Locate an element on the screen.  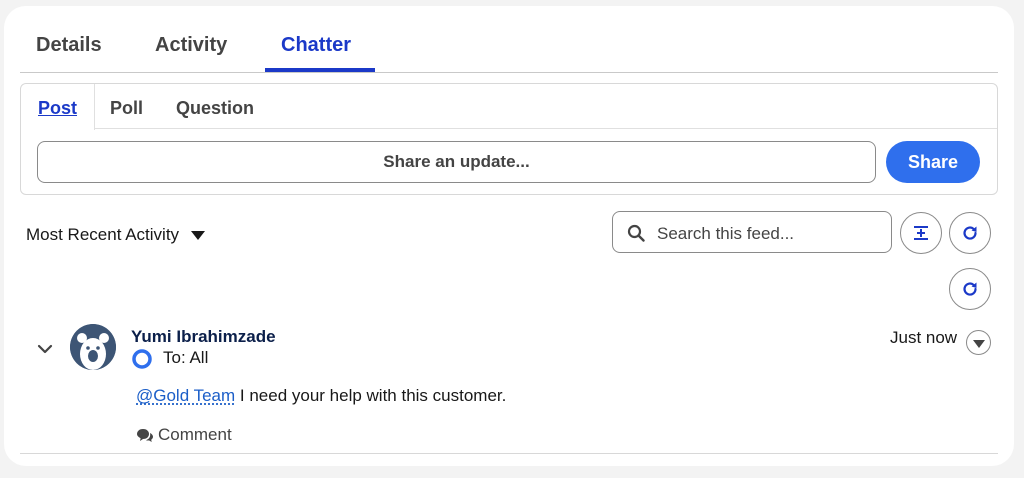
search-icon is located at coordinates (636, 233).